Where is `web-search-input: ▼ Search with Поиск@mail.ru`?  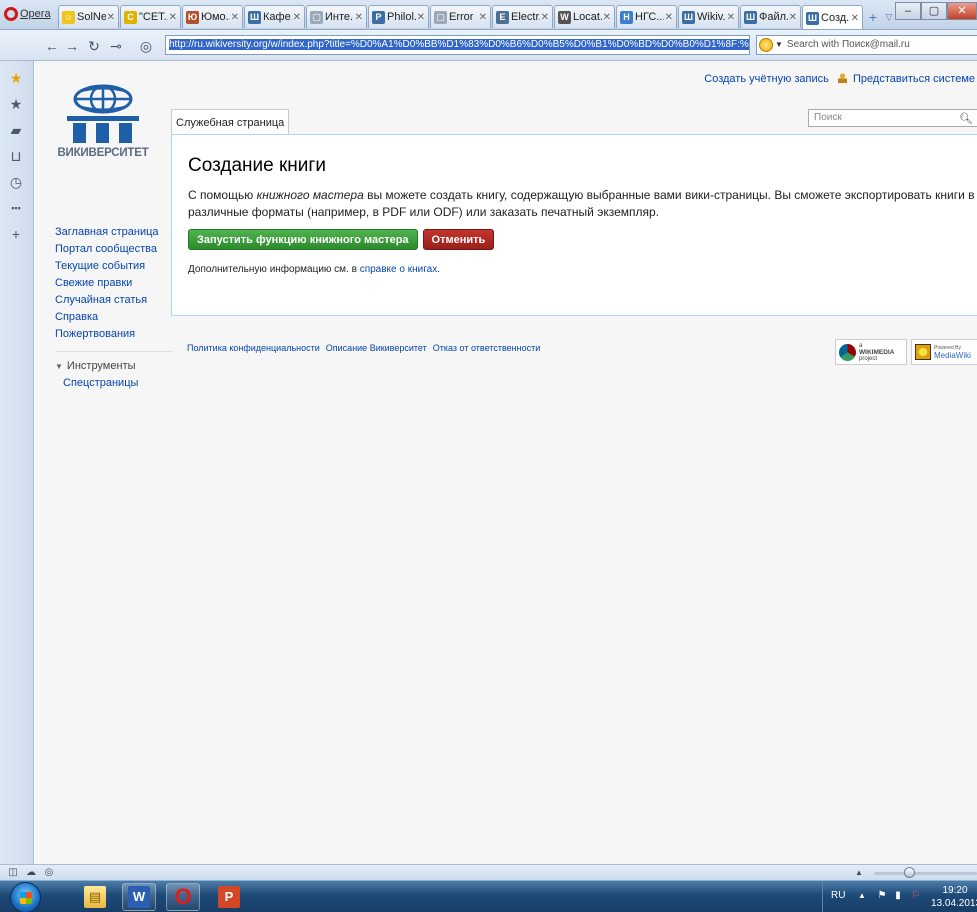
web-search-input: ▼ Search with Поиск@mail.ru is located at coordinates (866, 45).